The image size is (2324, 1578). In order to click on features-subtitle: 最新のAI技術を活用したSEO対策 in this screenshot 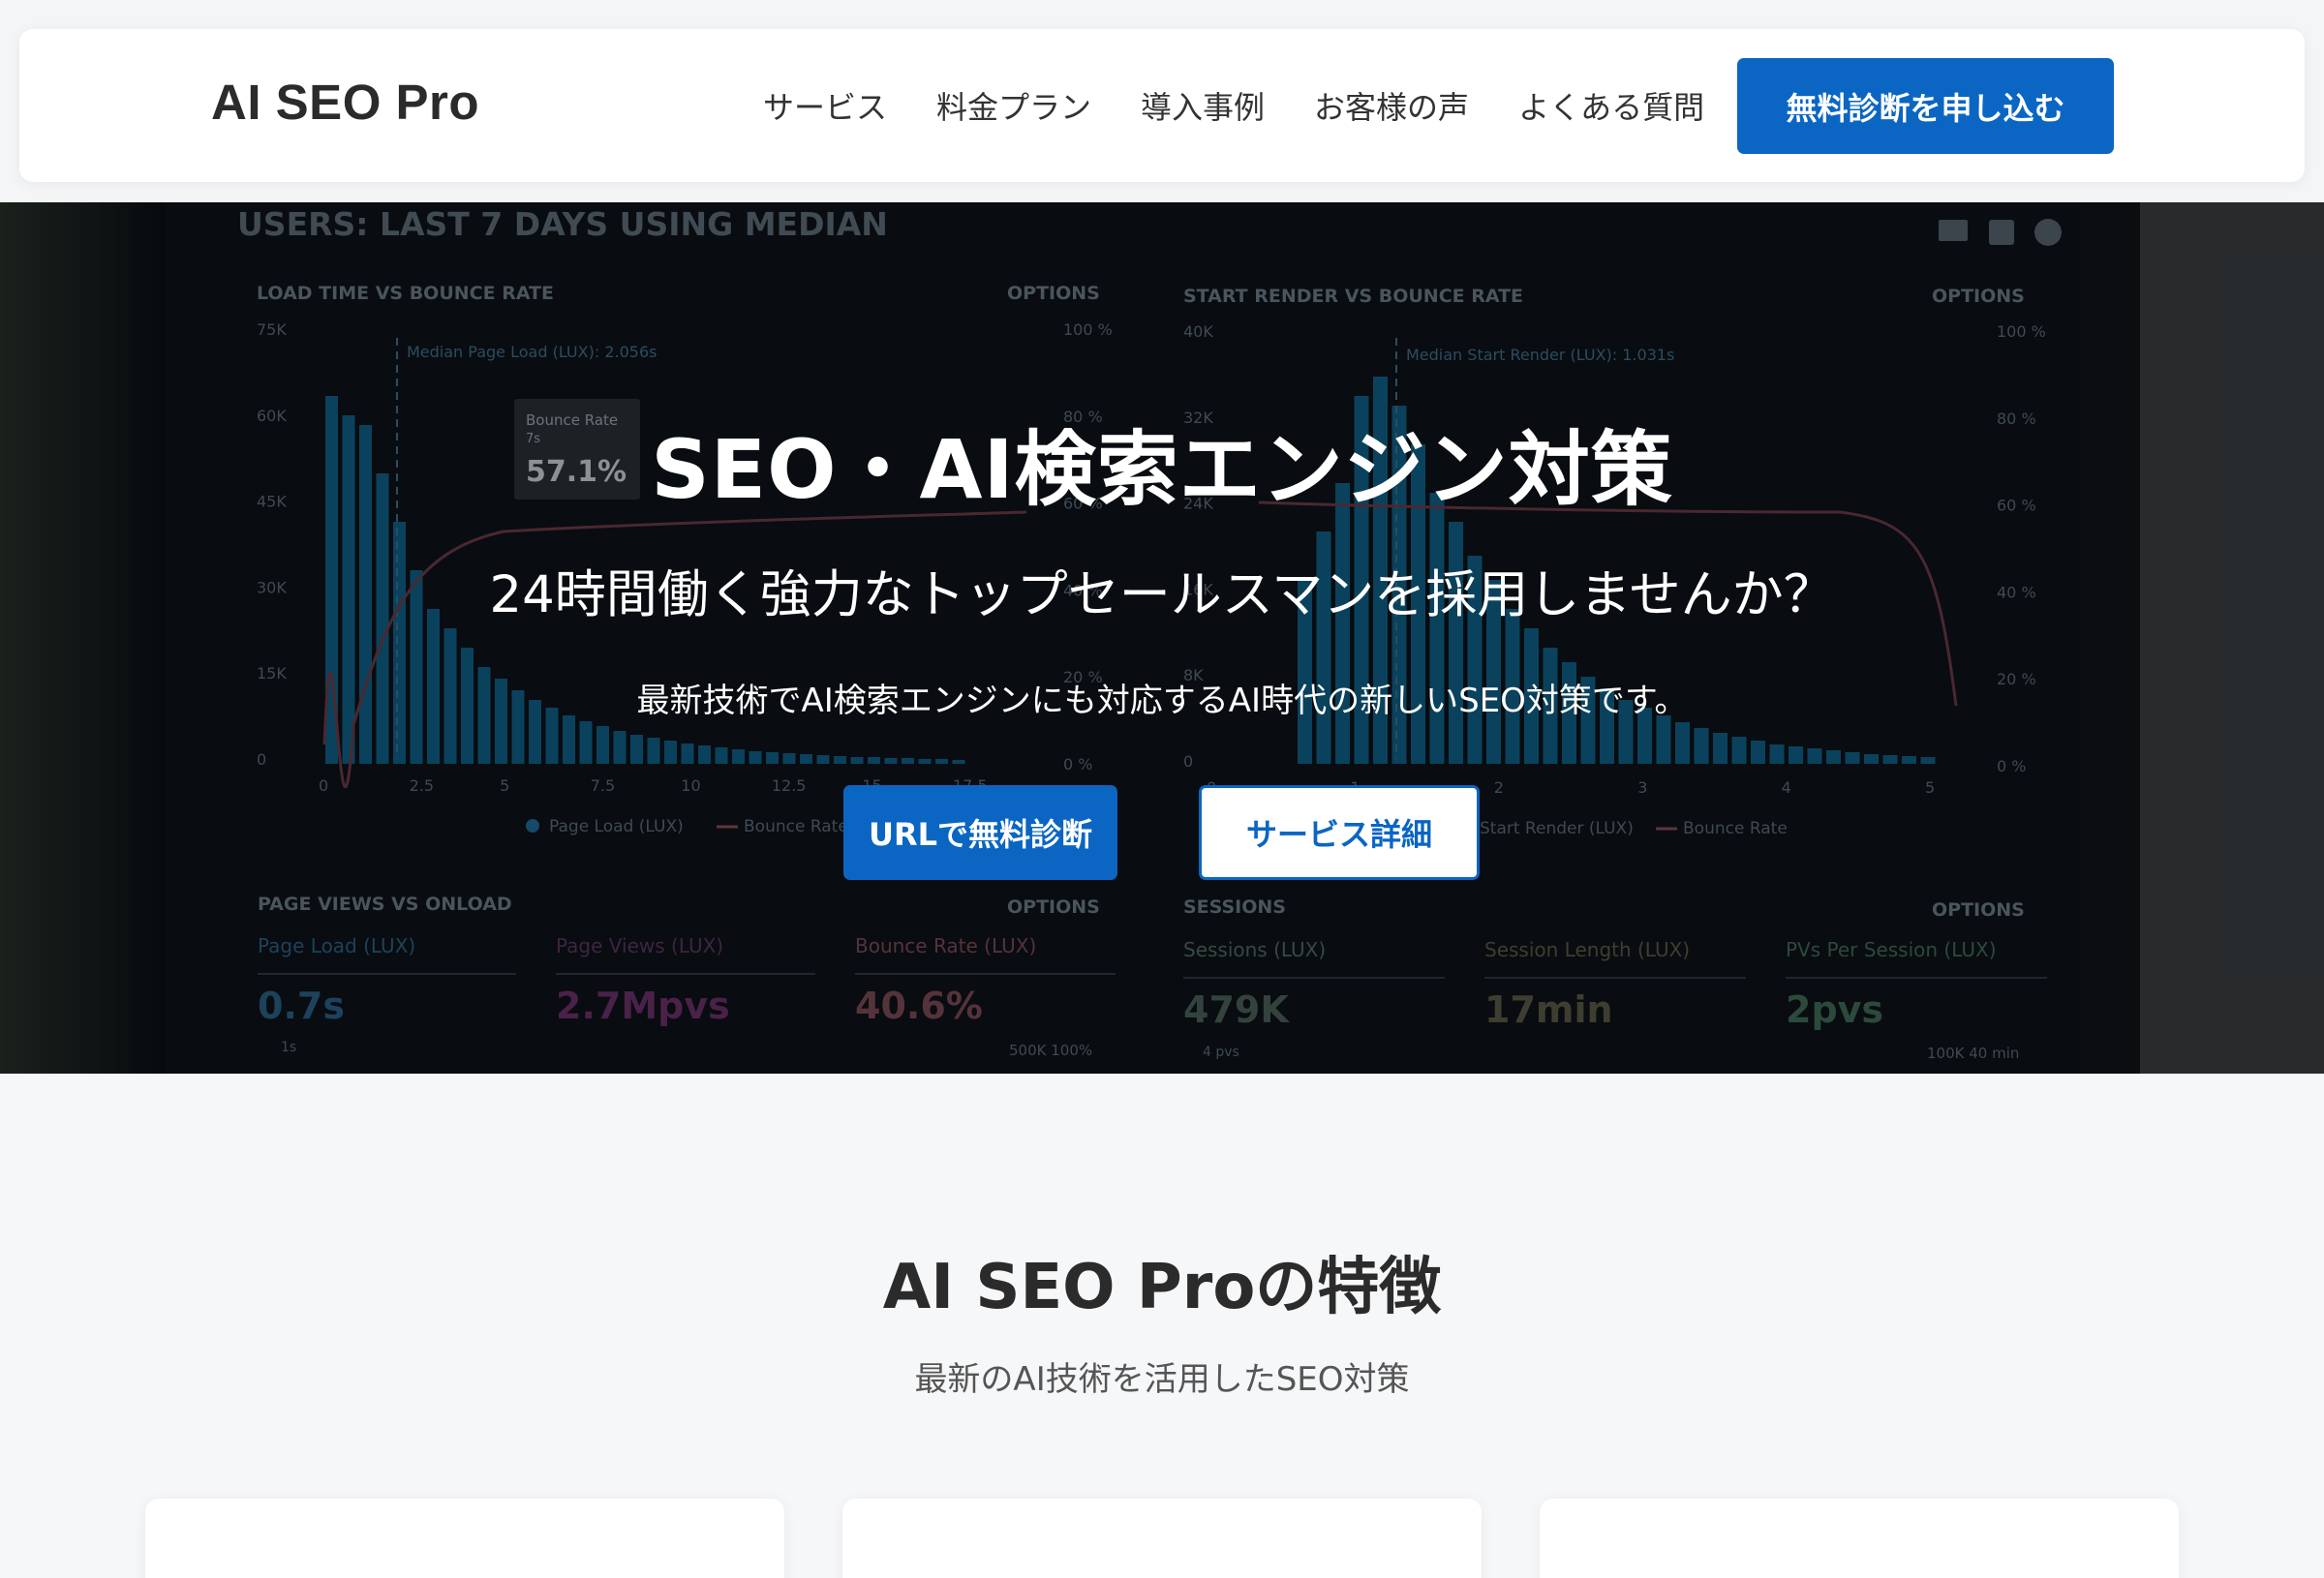, I will do `click(1162, 1379)`.